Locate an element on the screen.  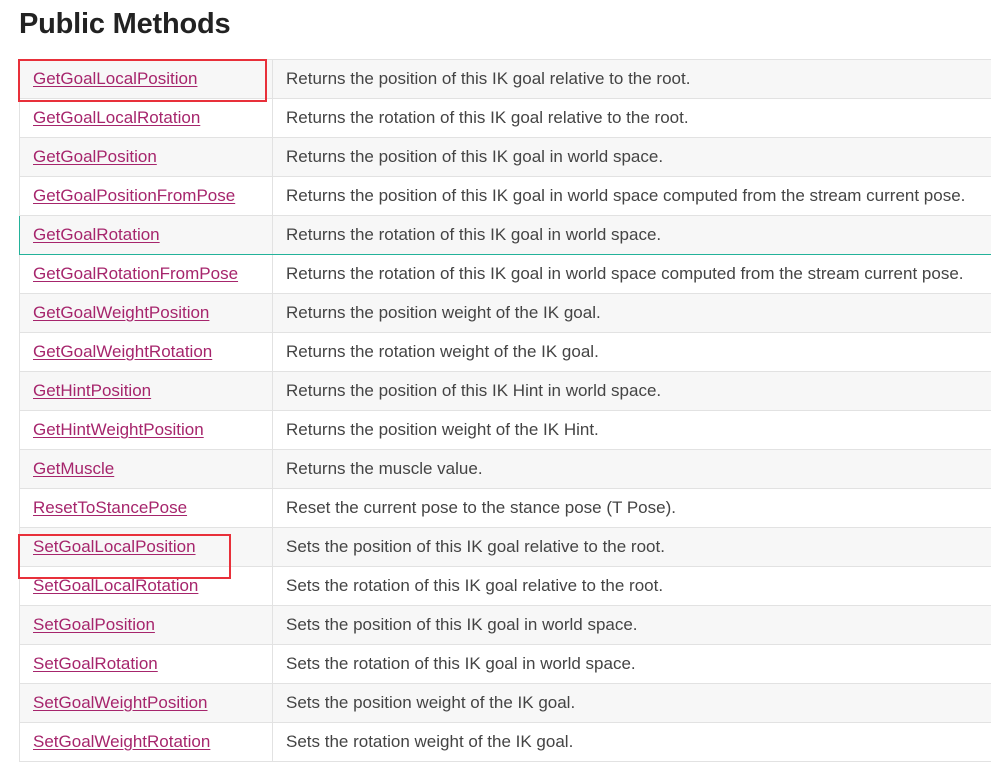
method-cell: SetGoalWeightPosition is located at coordinates (146, 703).